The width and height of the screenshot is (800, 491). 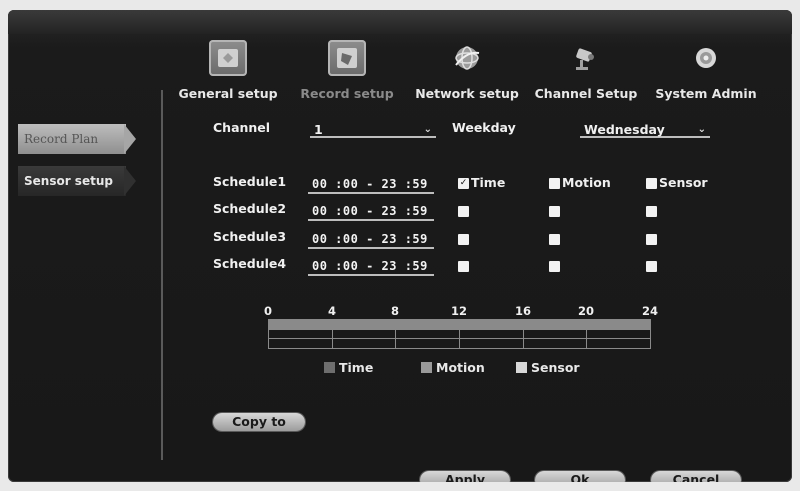 I want to click on nav-label: Record setup, so click(x=347, y=93).